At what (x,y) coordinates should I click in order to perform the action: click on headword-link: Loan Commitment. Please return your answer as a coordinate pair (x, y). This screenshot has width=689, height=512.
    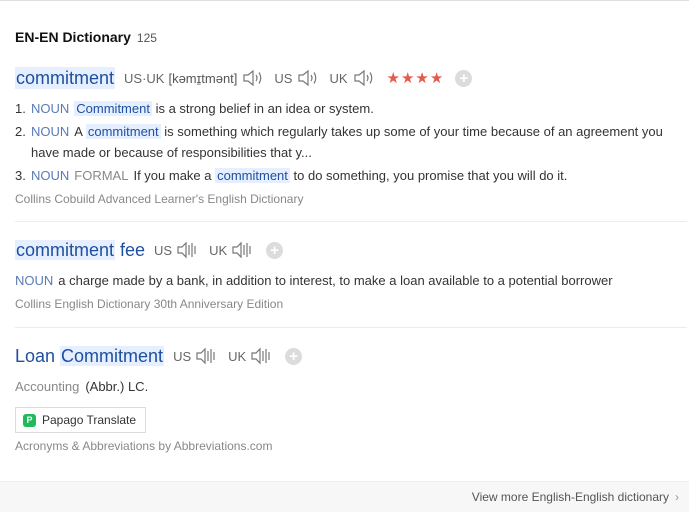
    Looking at the image, I should click on (90, 356).